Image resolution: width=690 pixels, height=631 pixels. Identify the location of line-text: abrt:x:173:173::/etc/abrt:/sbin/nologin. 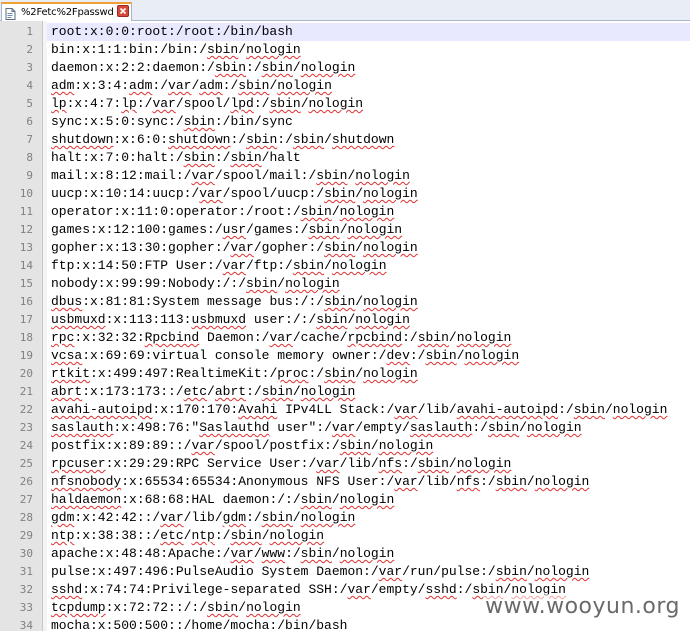
(203, 392).